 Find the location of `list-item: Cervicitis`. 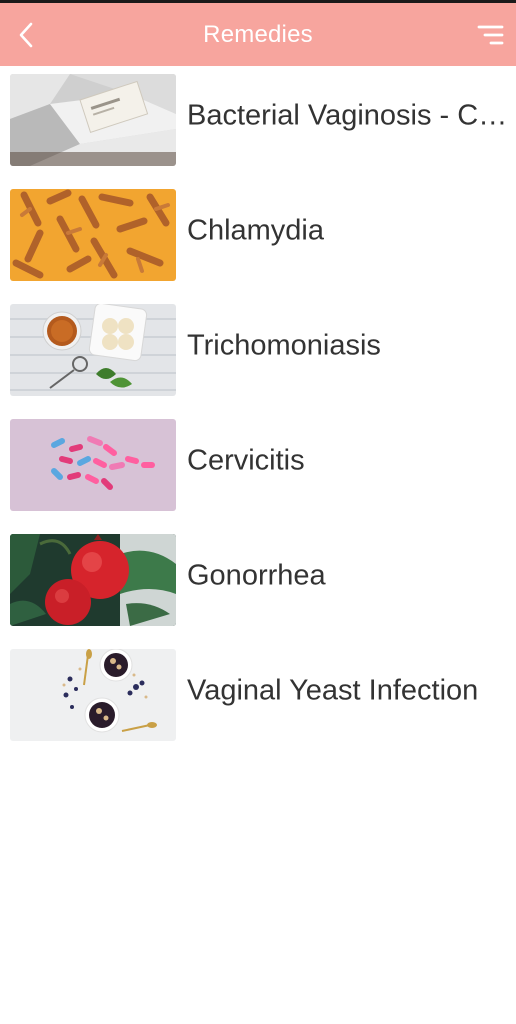

list-item: Cervicitis is located at coordinates (258, 461).